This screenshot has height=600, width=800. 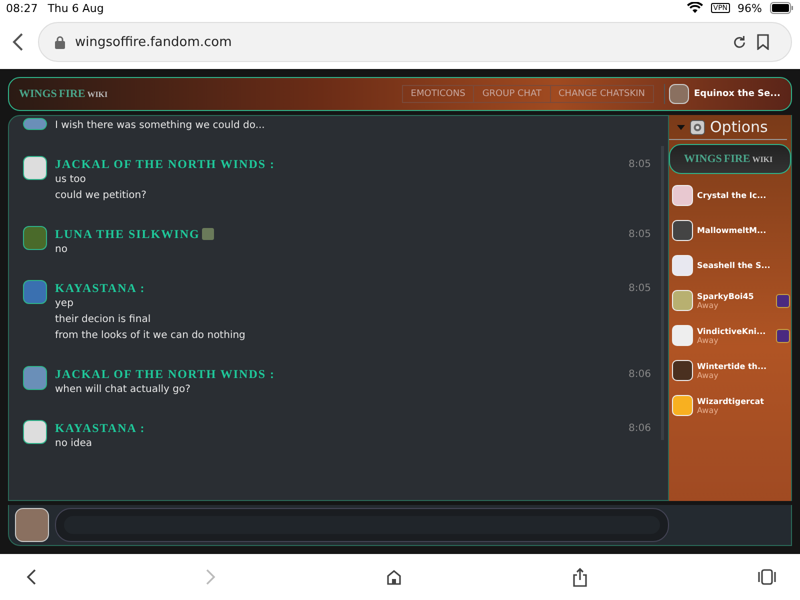 What do you see at coordinates (60, 42) in the screenshot?
I see `lock-icon` at bounding box center [60, 42].